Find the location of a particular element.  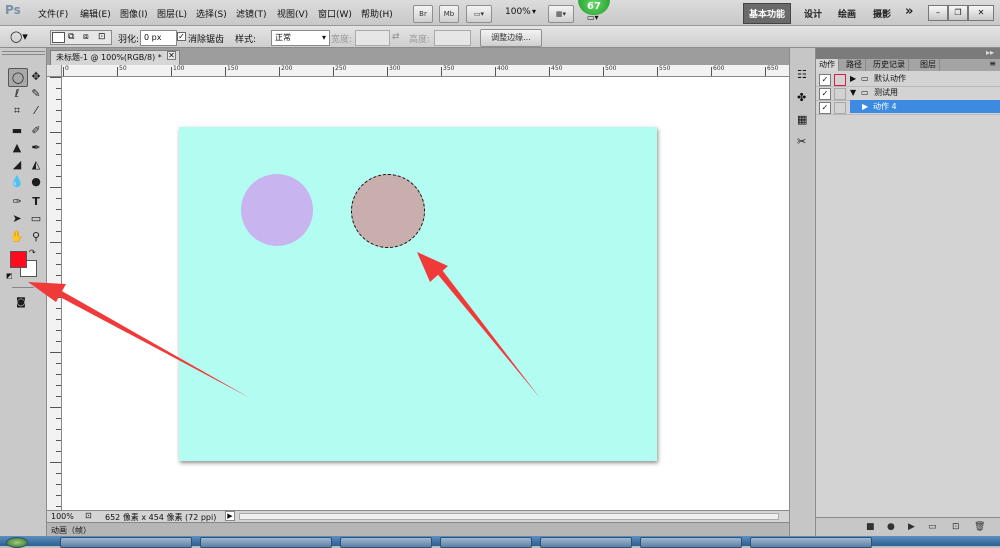

swap-colors-icon: ↷ is located at coordinates (32, 252).